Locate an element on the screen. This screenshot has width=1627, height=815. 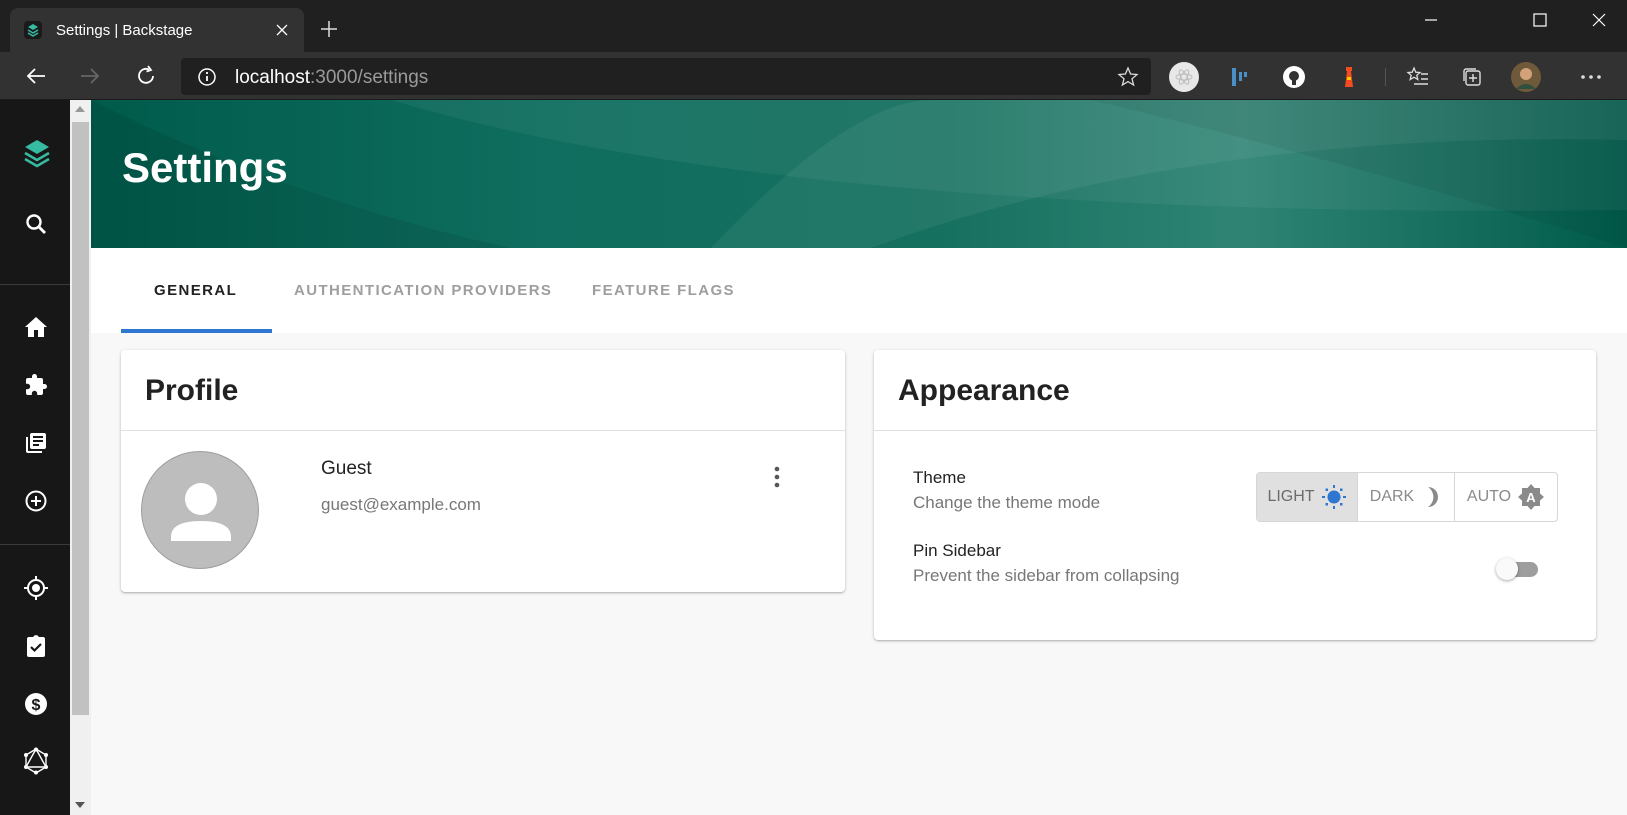
sun-icon is located at coordinates (1333, 497).